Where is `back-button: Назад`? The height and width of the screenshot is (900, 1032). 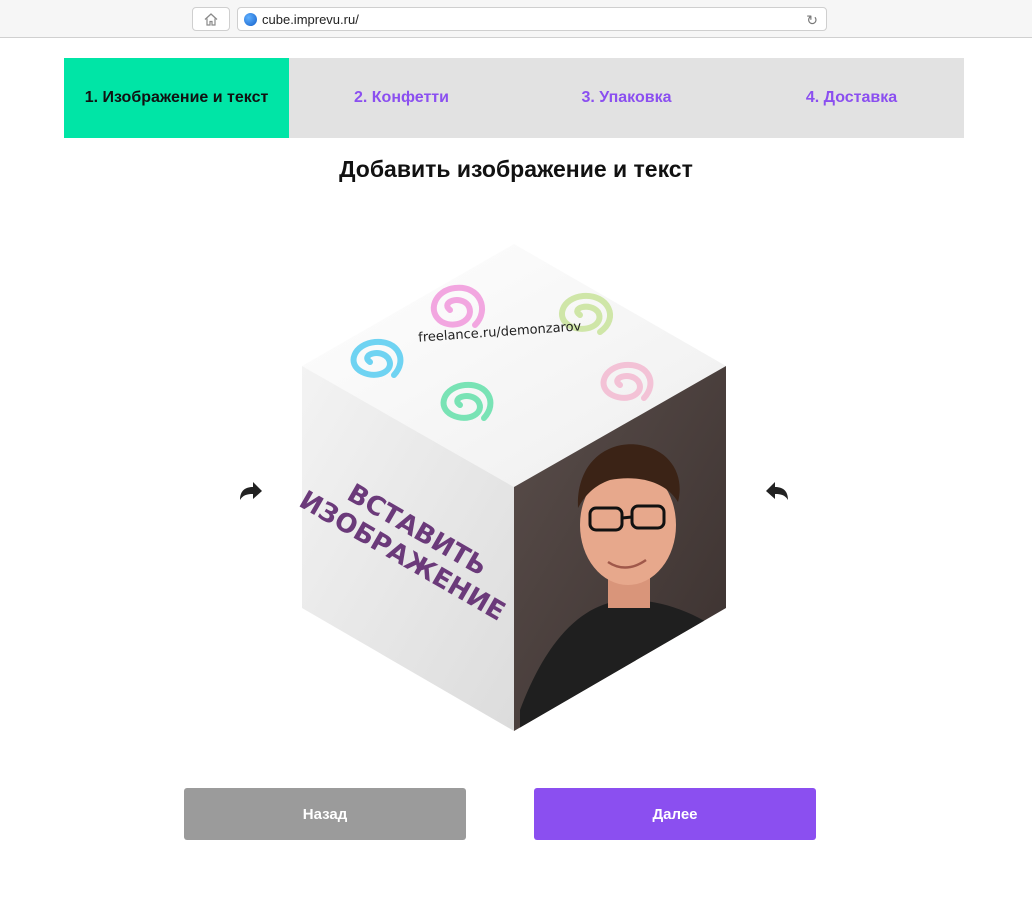 back-button: Назад is located at coordinates (325, 814).